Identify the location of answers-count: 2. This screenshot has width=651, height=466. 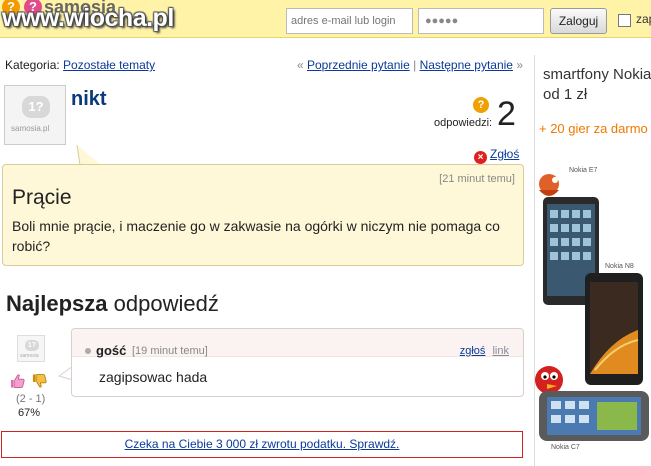
(506, 114).